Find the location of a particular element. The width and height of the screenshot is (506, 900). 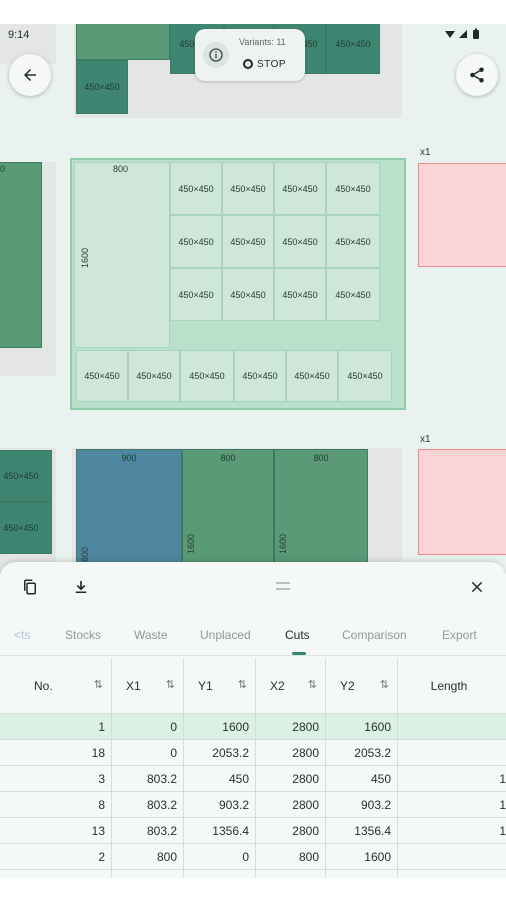

column-header-x1: X1 ⇅ is located at coordinates (148, 685).